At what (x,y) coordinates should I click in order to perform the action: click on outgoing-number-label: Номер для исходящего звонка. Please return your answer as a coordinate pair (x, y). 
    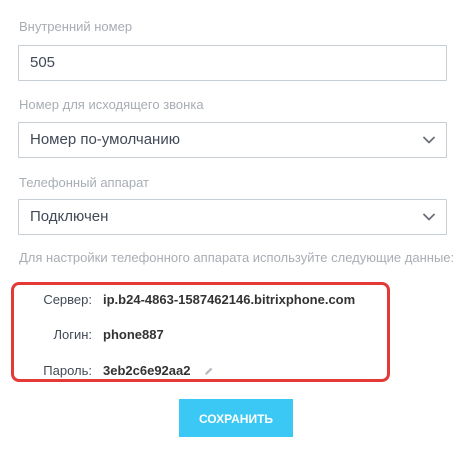
    Looking at the image, I should click on (111, 104).